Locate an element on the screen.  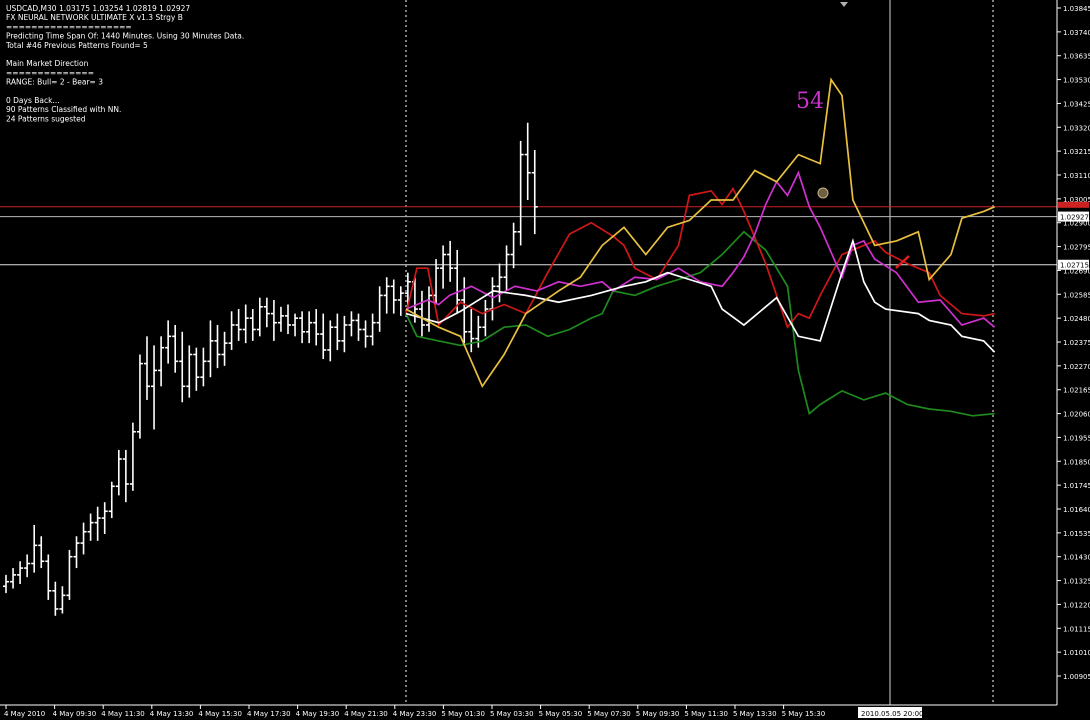
price-tick-label: 1.01010 is located at coordinates (1076, 653).